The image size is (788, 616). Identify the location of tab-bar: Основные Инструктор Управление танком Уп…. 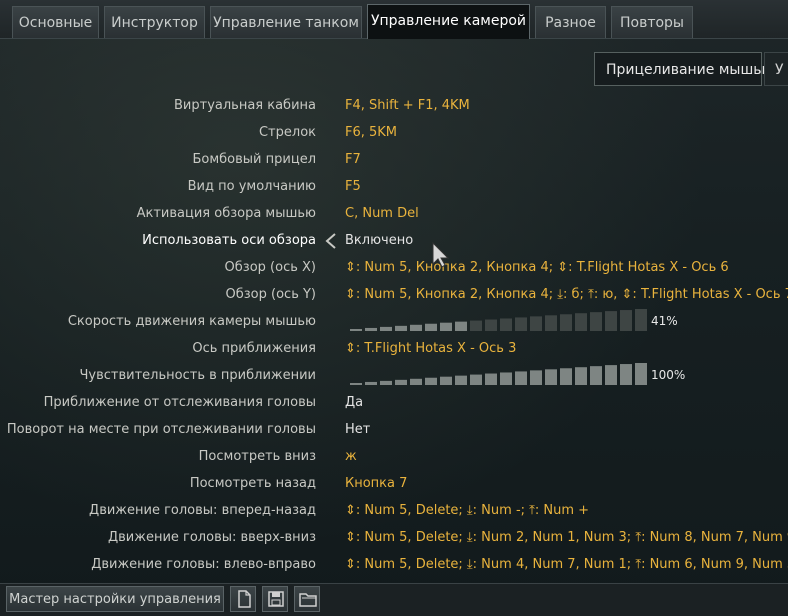
(394, 19).